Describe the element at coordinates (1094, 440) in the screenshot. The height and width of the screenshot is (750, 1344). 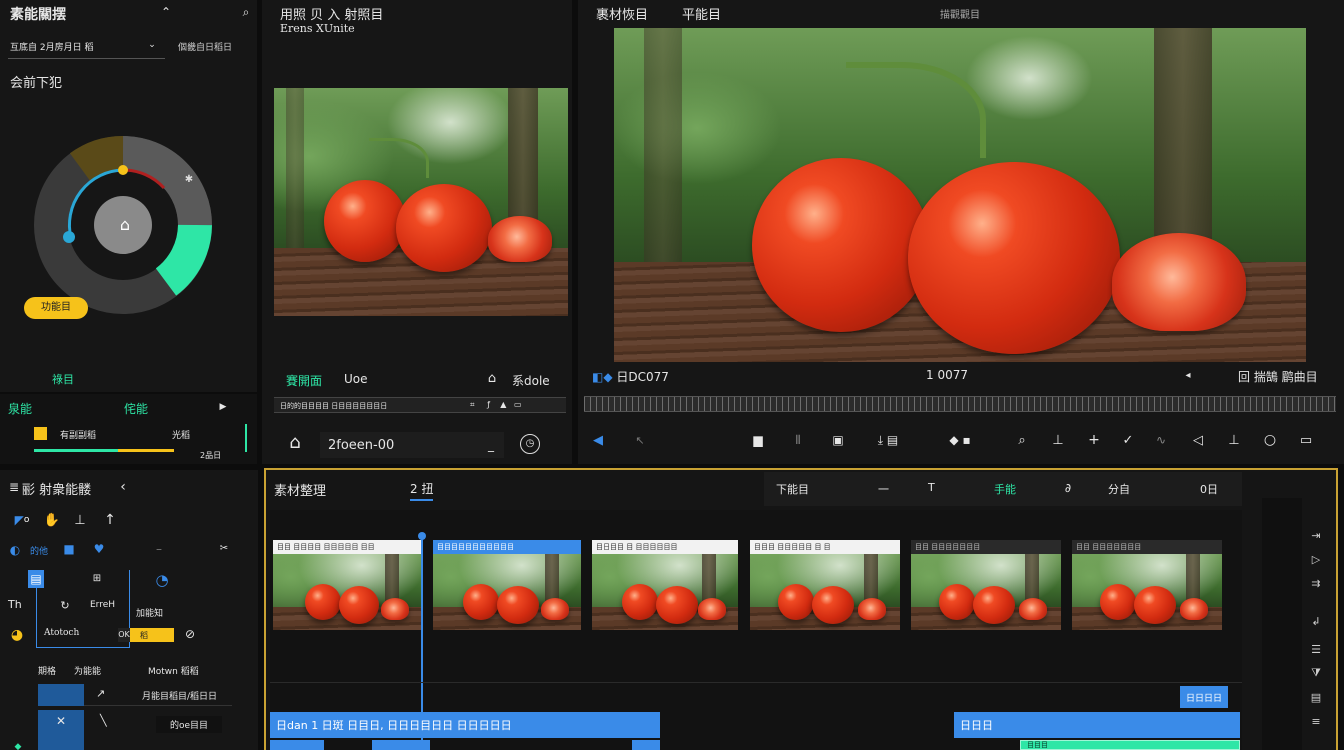
I see `plus-icon: +` at that location.